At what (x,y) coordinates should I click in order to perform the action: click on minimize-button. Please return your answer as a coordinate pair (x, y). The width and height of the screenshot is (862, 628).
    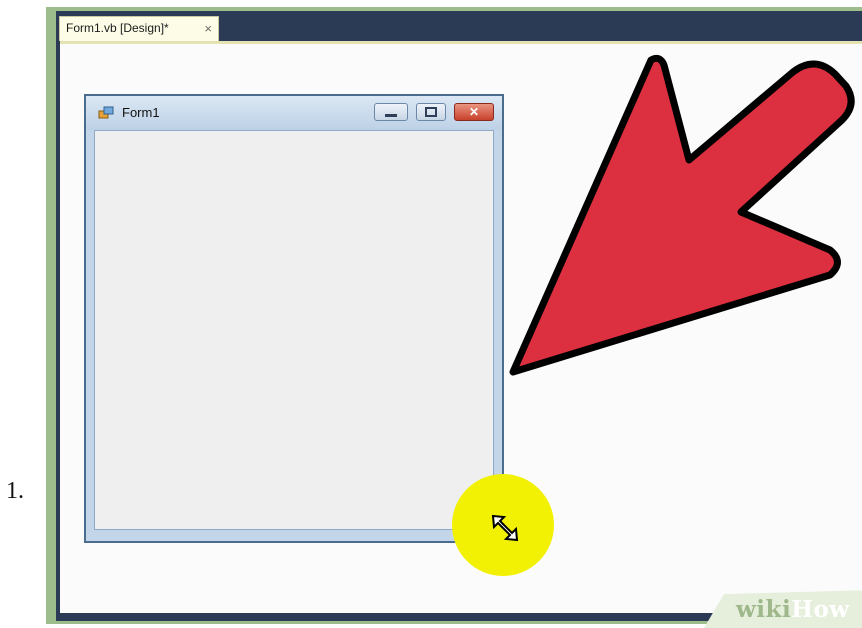
    Looking at the image, I should click on (391, 112).